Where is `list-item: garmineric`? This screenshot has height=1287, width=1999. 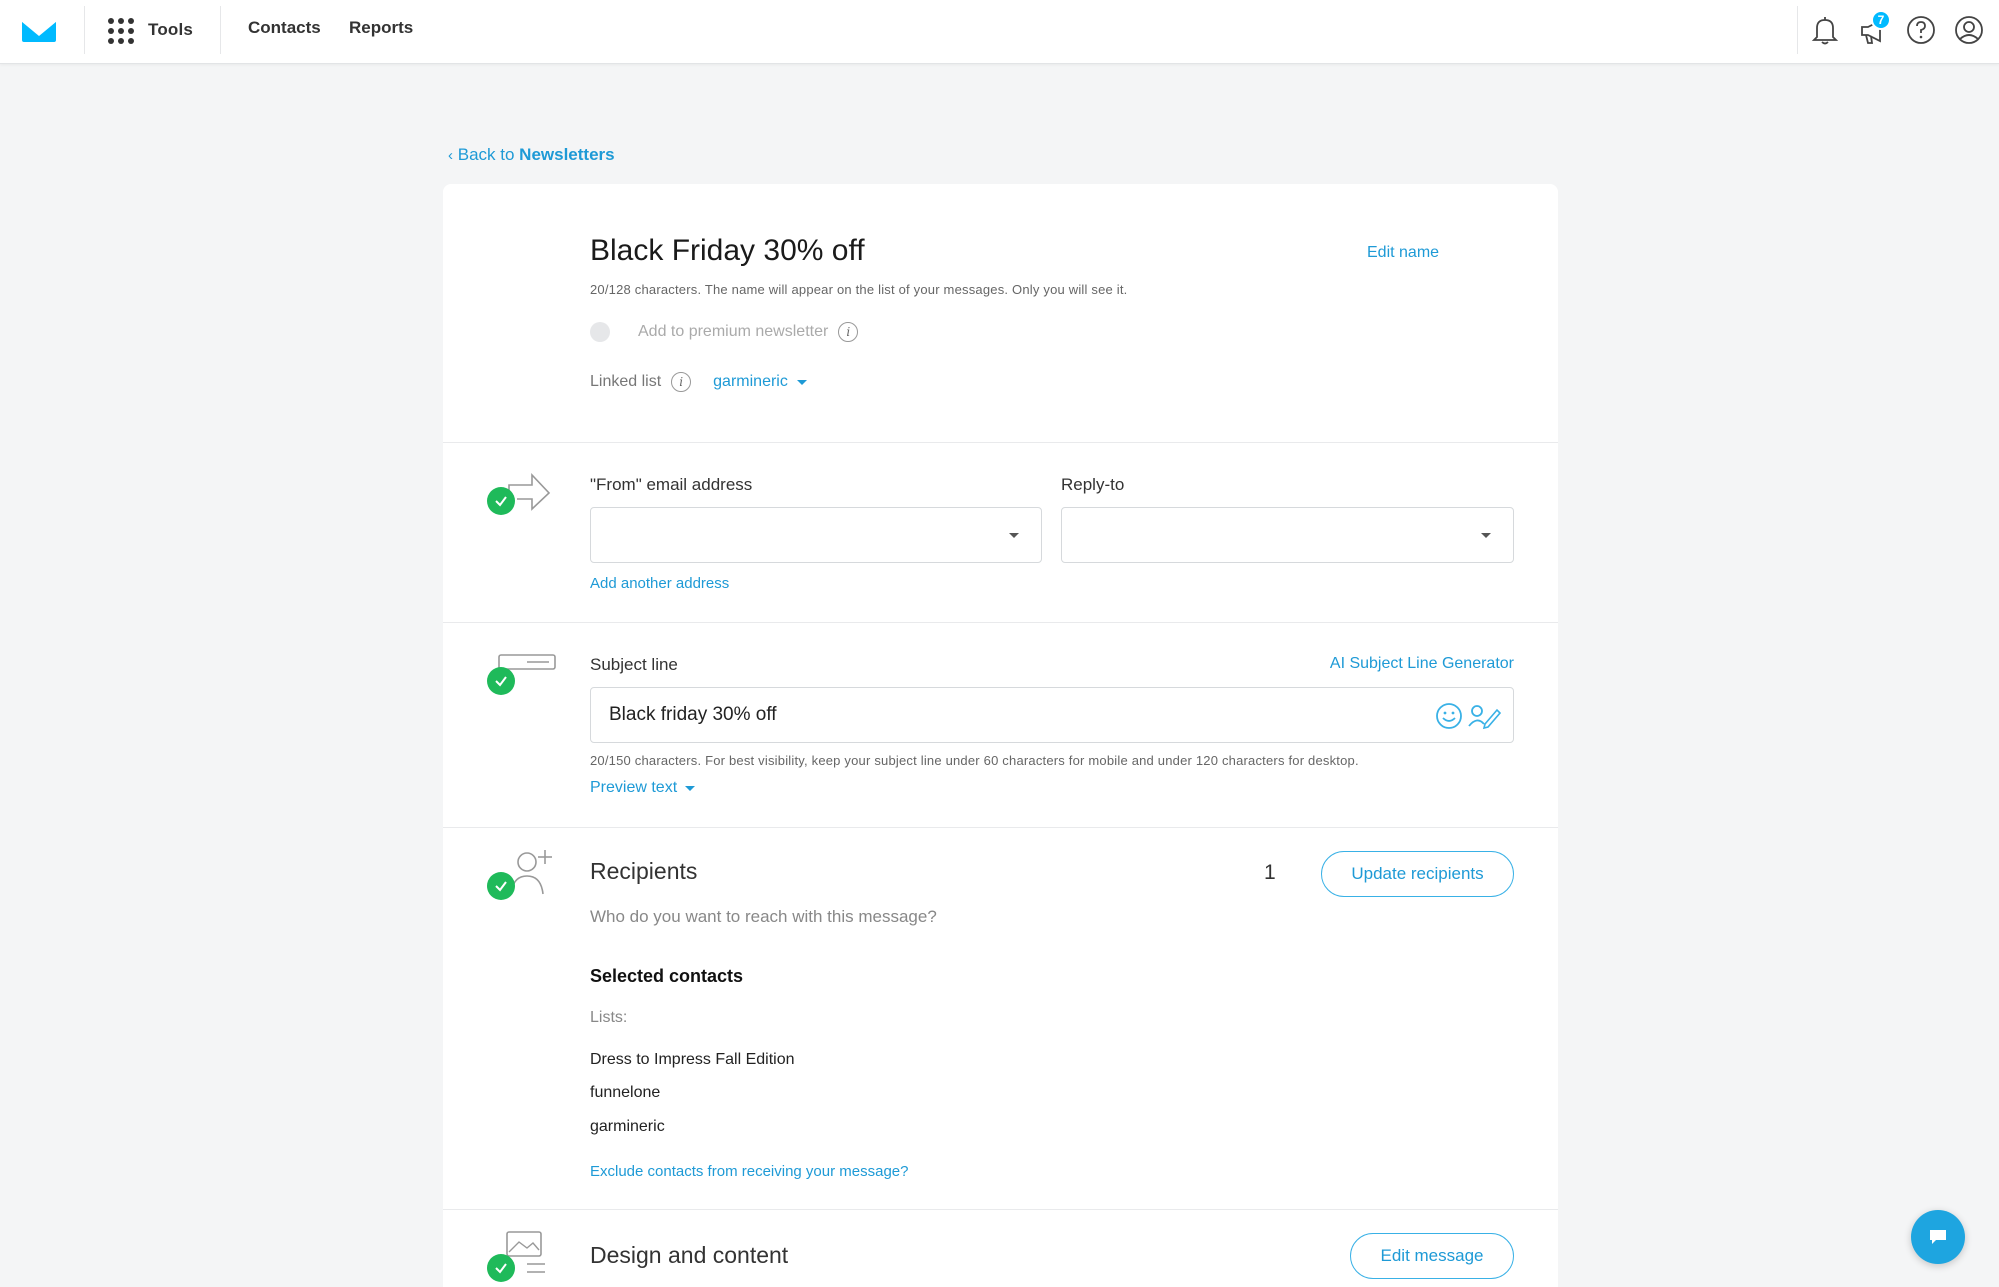 list-item: garmineric is located at coordinates (627, 1126).